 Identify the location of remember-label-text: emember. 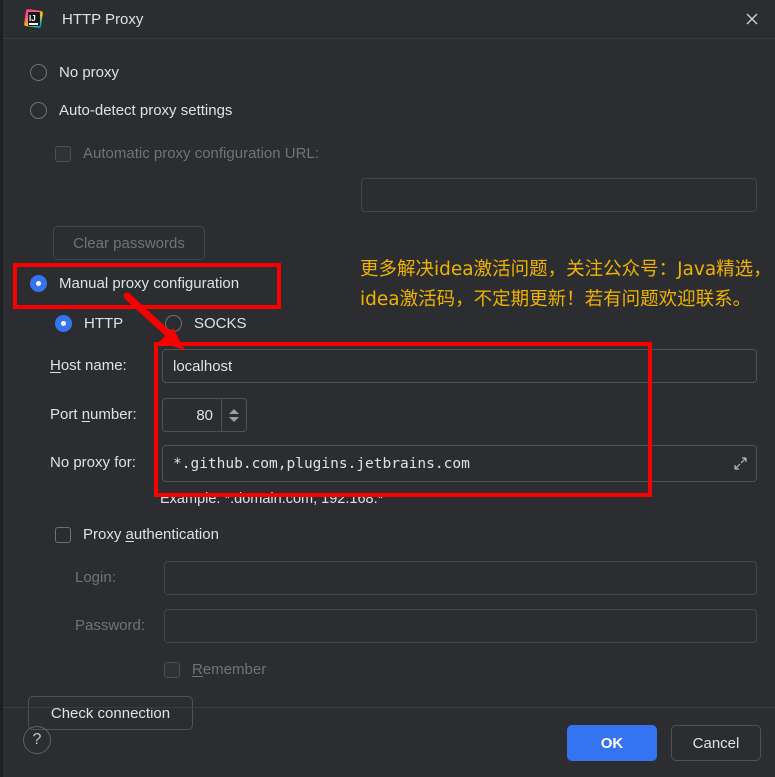
(234, 669).